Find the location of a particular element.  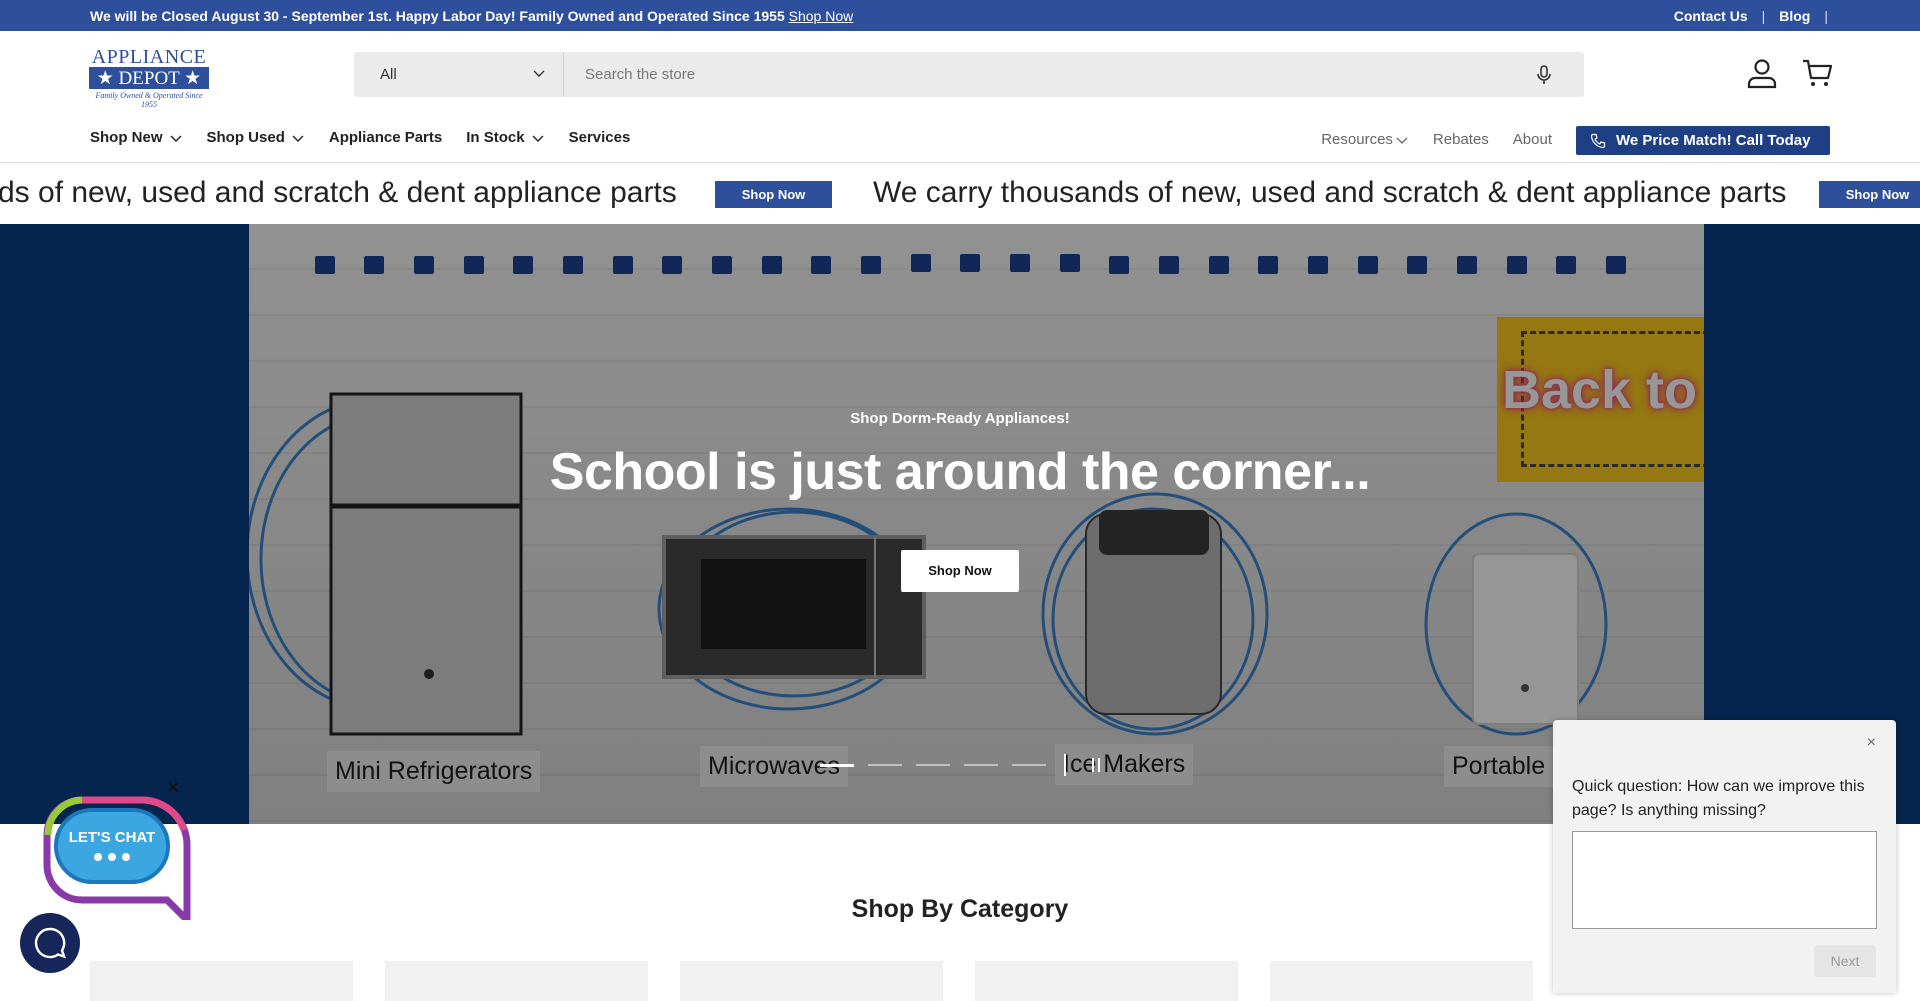

nav-resources: Resources is located at coordinates (1365, 139).